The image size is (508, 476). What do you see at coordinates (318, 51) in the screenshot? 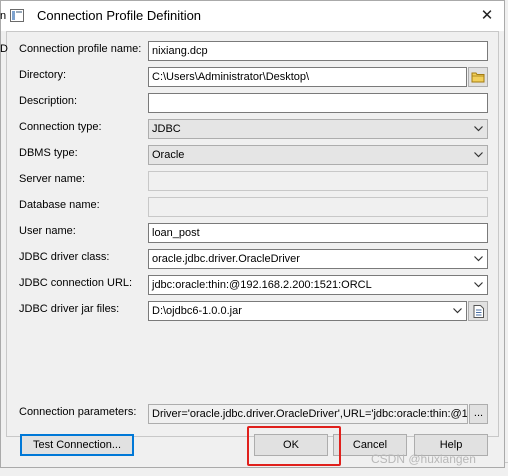
I see `profile-name-input: nixiang.dcp` at bounding box center [318, 51].